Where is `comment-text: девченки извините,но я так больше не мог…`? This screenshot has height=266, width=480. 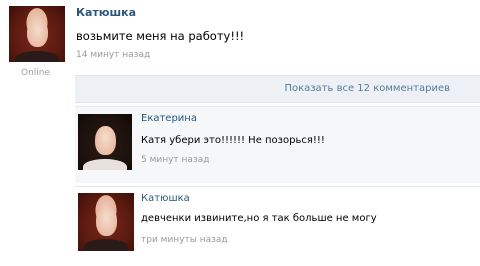 comment-text: девченки извините,но я так больше не мог… is located at coordinates (259, 218).